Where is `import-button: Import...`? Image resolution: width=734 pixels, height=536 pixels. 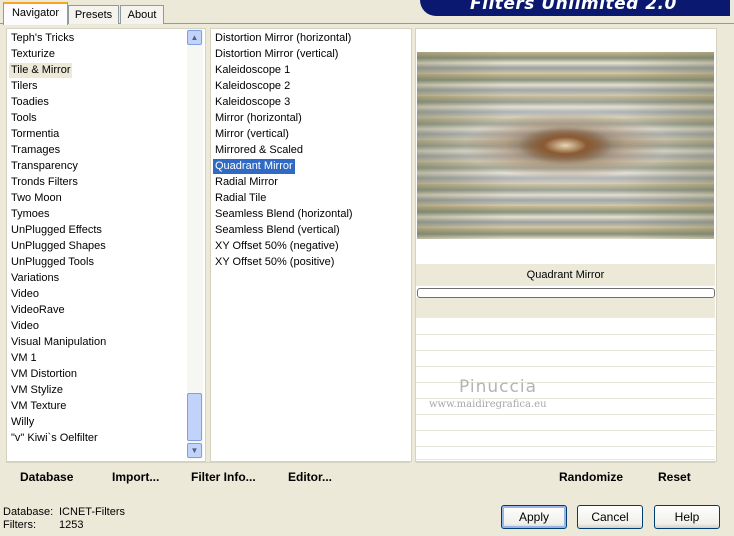 import-button: Import... is located at coordinates (135, 477).